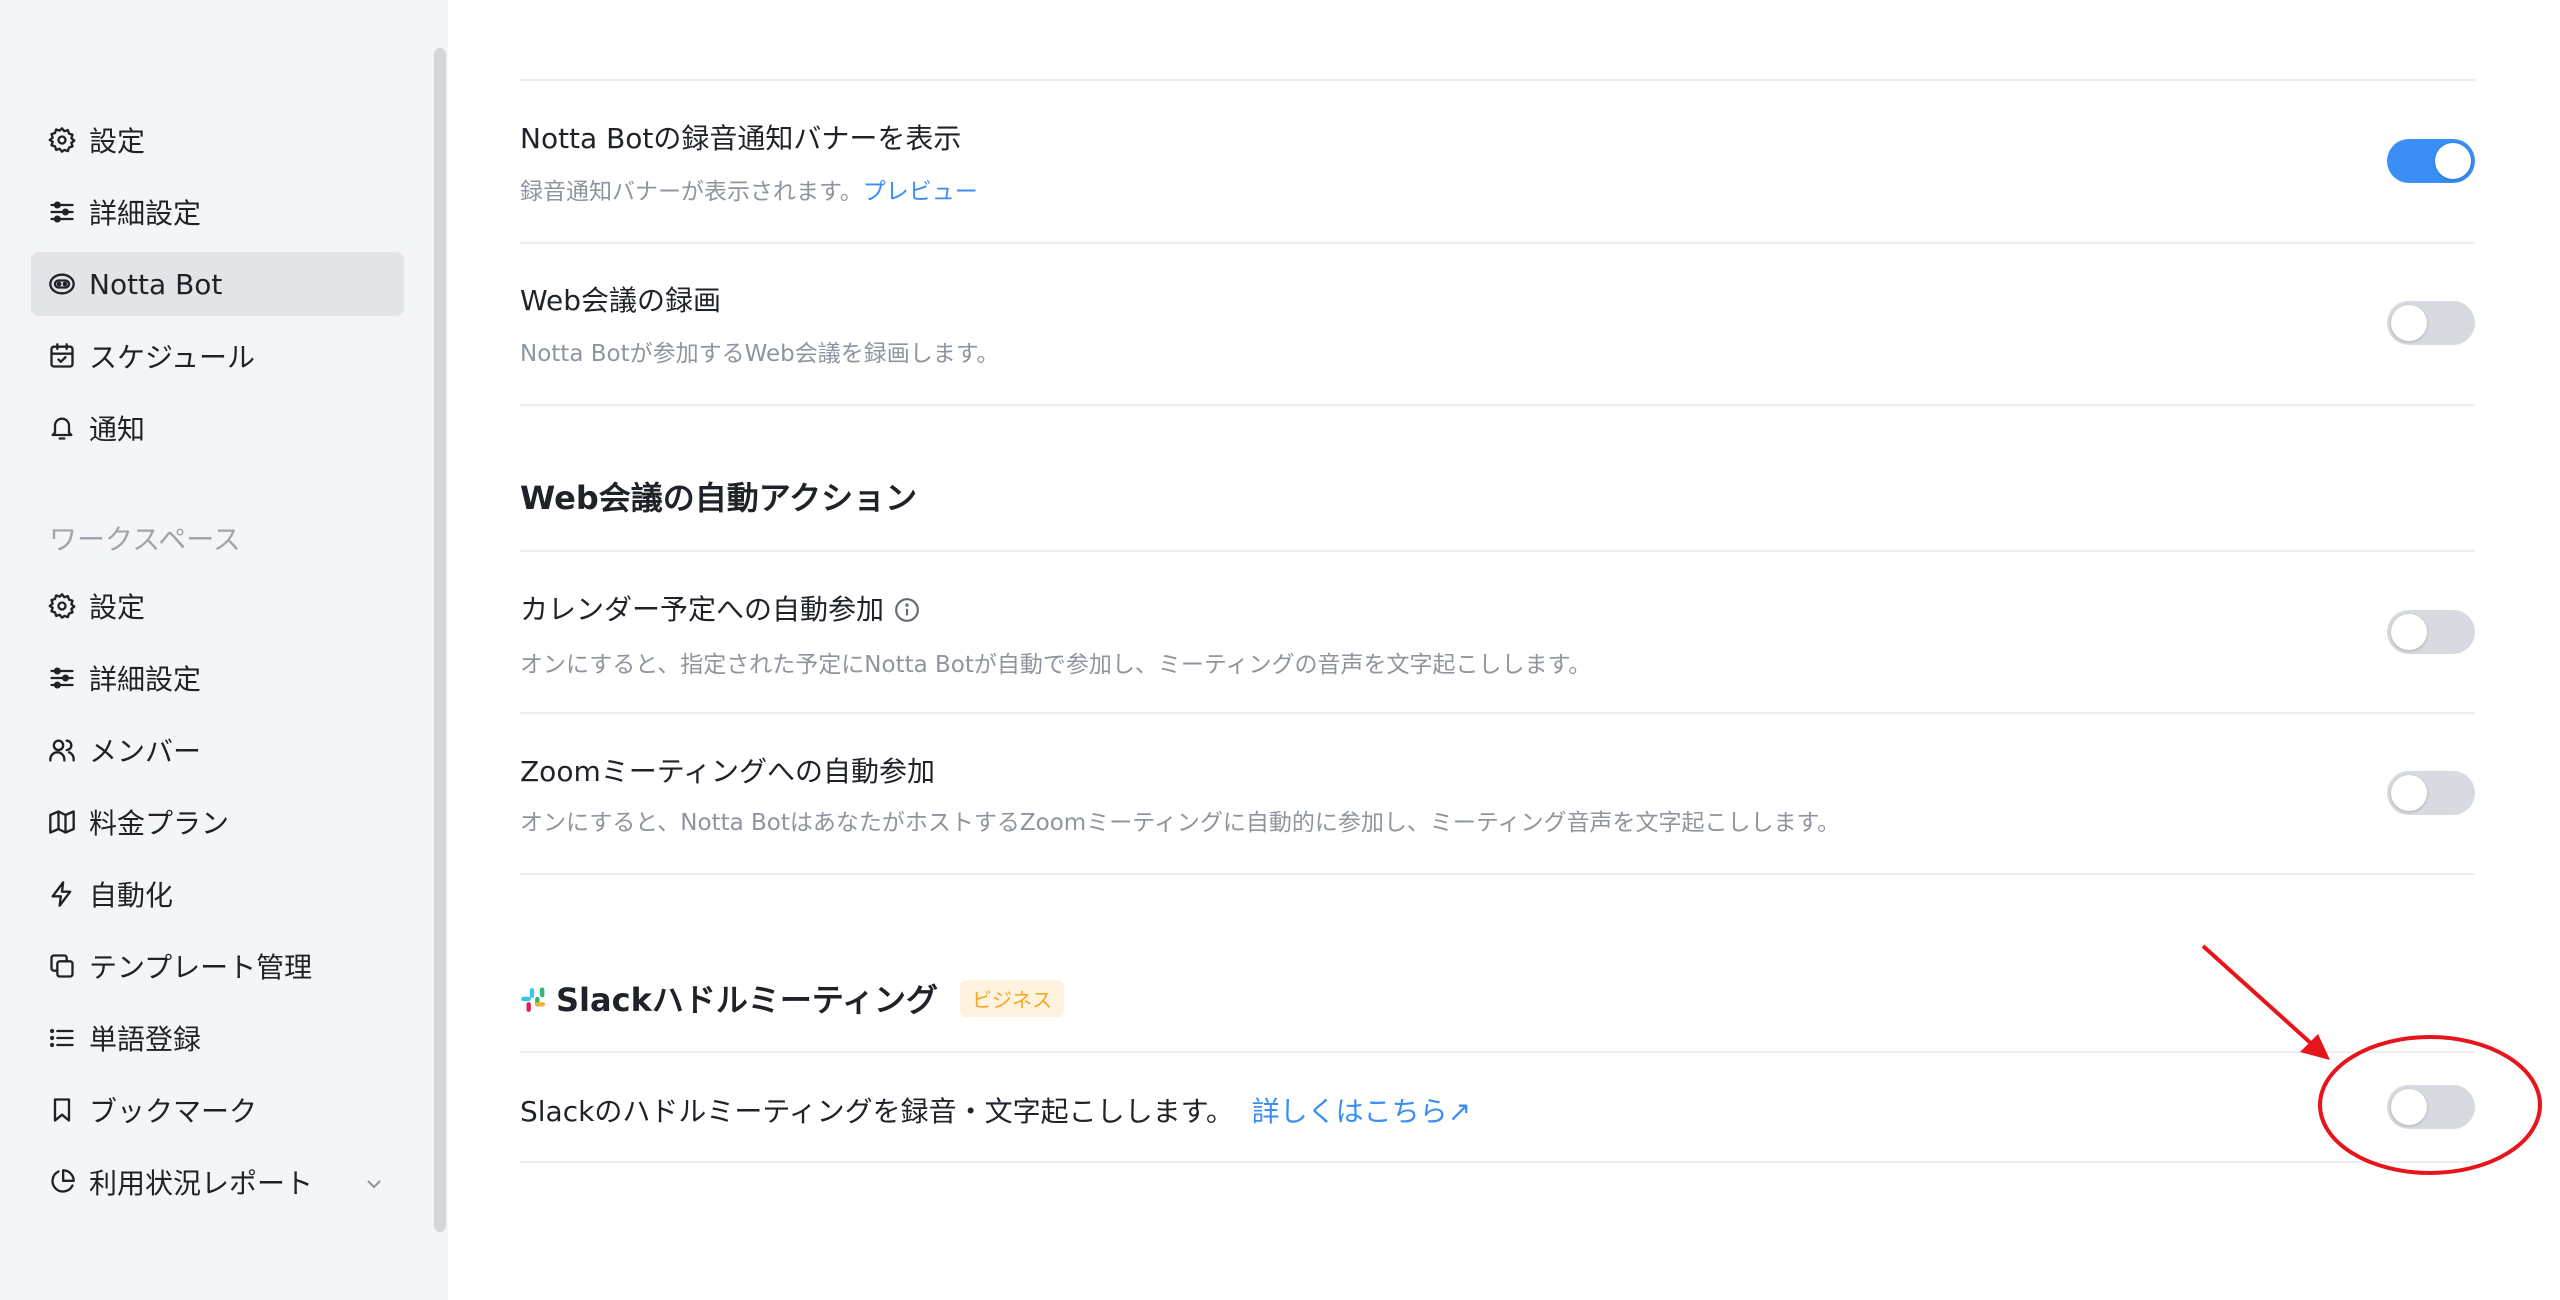  Describe the element at coordinates (691, 192) in the screenshot. I see `banner-setting-desc-text: 録音通知バナーが表示されます。` at that location.